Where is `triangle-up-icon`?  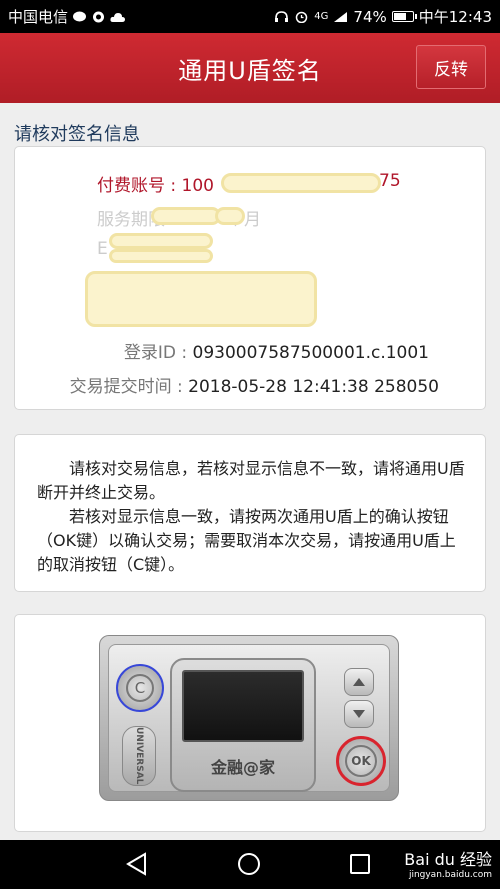 triangle-up-icon is located at coordinates (359, 682).